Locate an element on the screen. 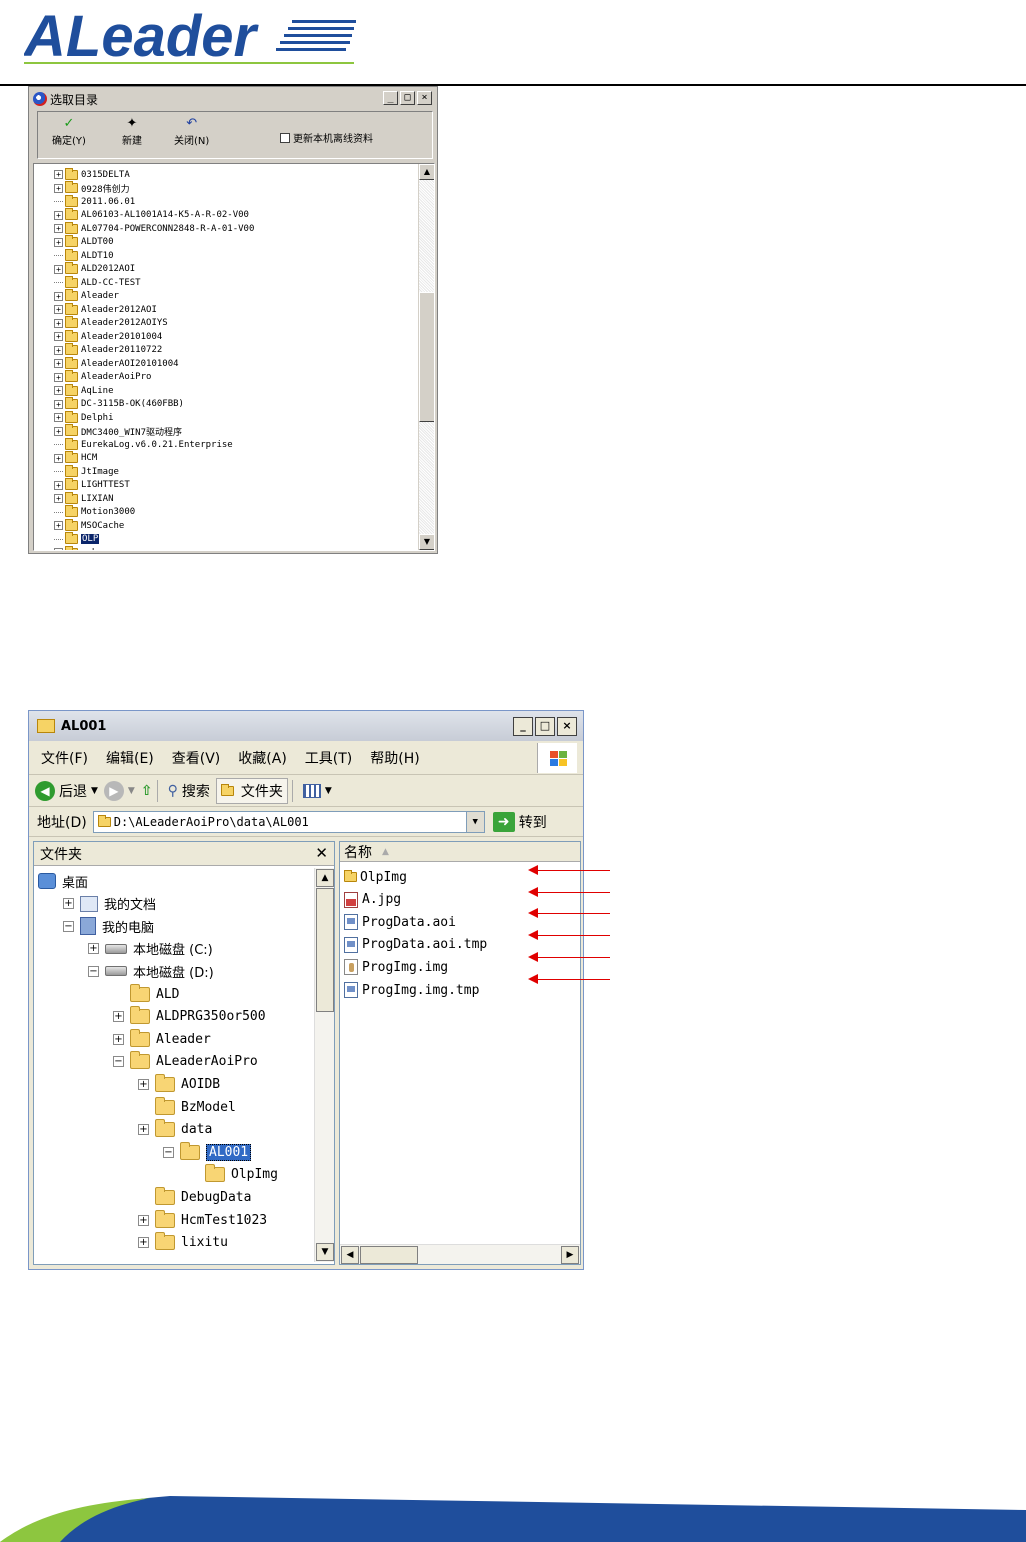  folder-tree-item: + HcmTest1023 is located at coordinates (202, 1220).